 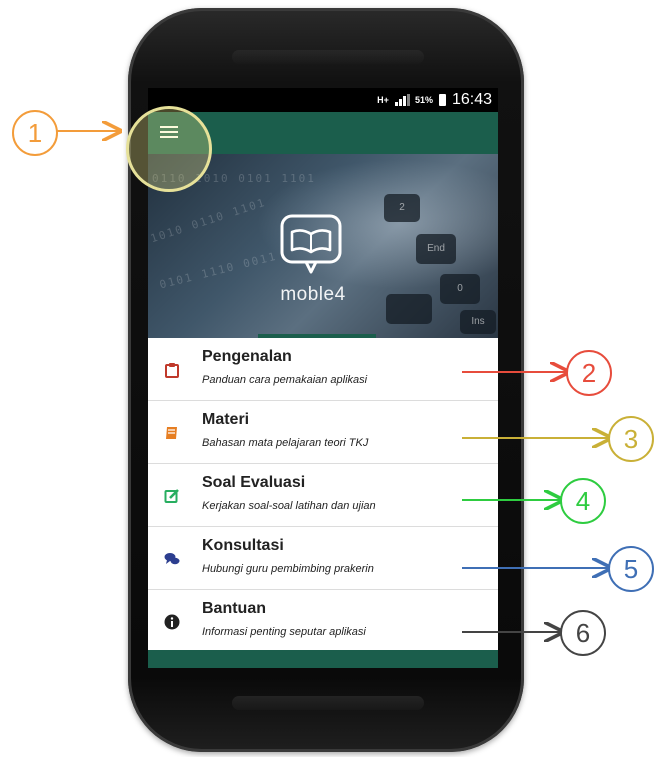 I want to click on annotation-3: 3, so click(x=631, y=439).